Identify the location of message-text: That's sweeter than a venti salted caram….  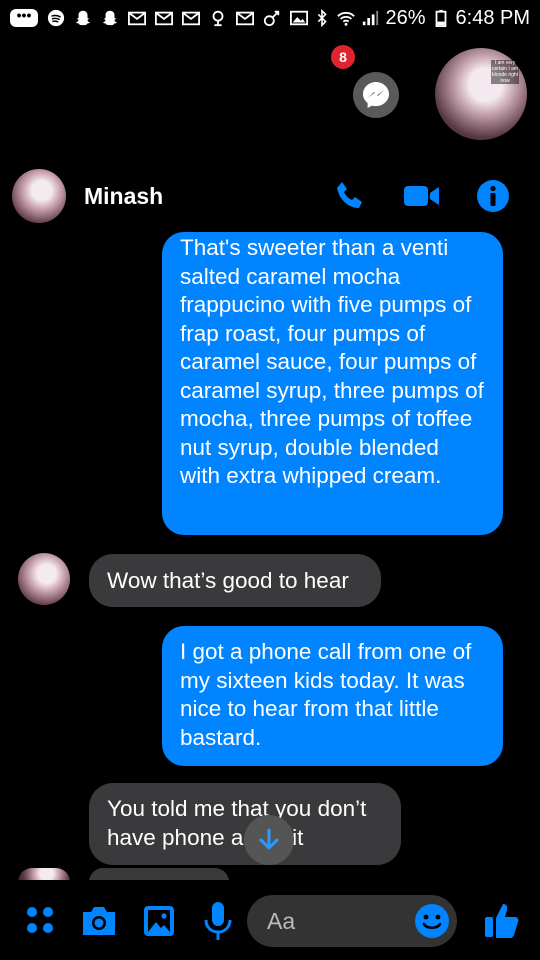
(332, 361).